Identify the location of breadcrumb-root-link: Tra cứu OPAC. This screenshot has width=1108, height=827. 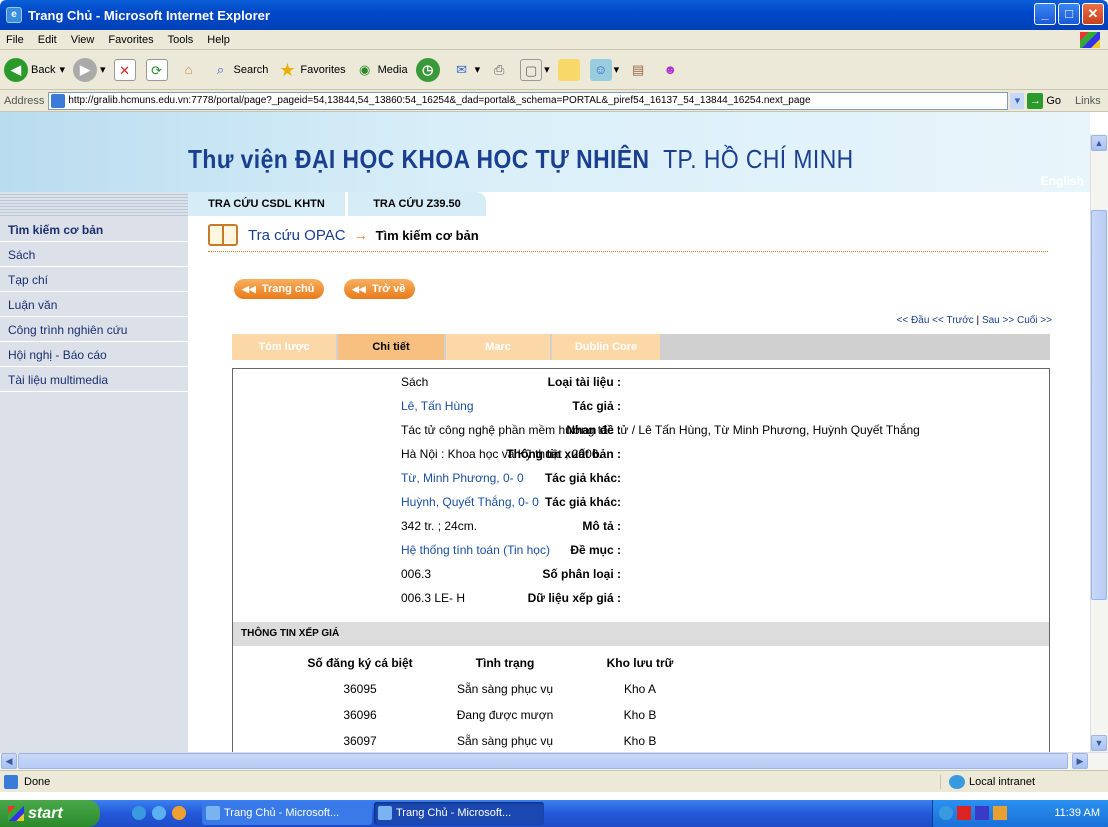
(297, 235).